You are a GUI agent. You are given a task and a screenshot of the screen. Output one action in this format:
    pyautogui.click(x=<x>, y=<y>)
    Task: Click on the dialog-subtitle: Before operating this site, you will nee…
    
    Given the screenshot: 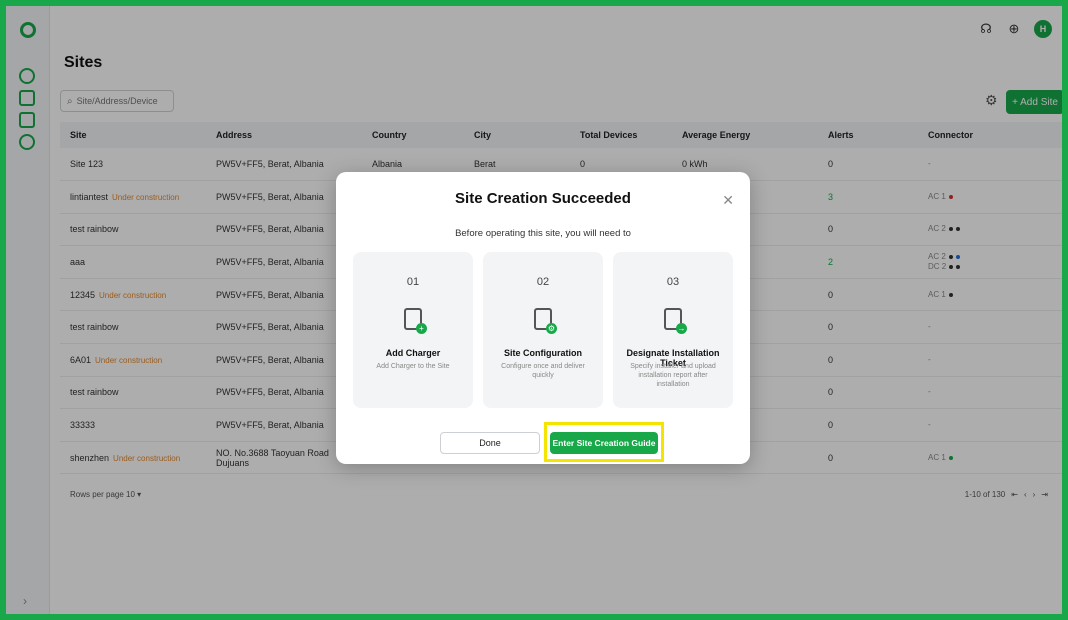 What is the action you would take?
    pyautogui.click(x=543, y=233)
    